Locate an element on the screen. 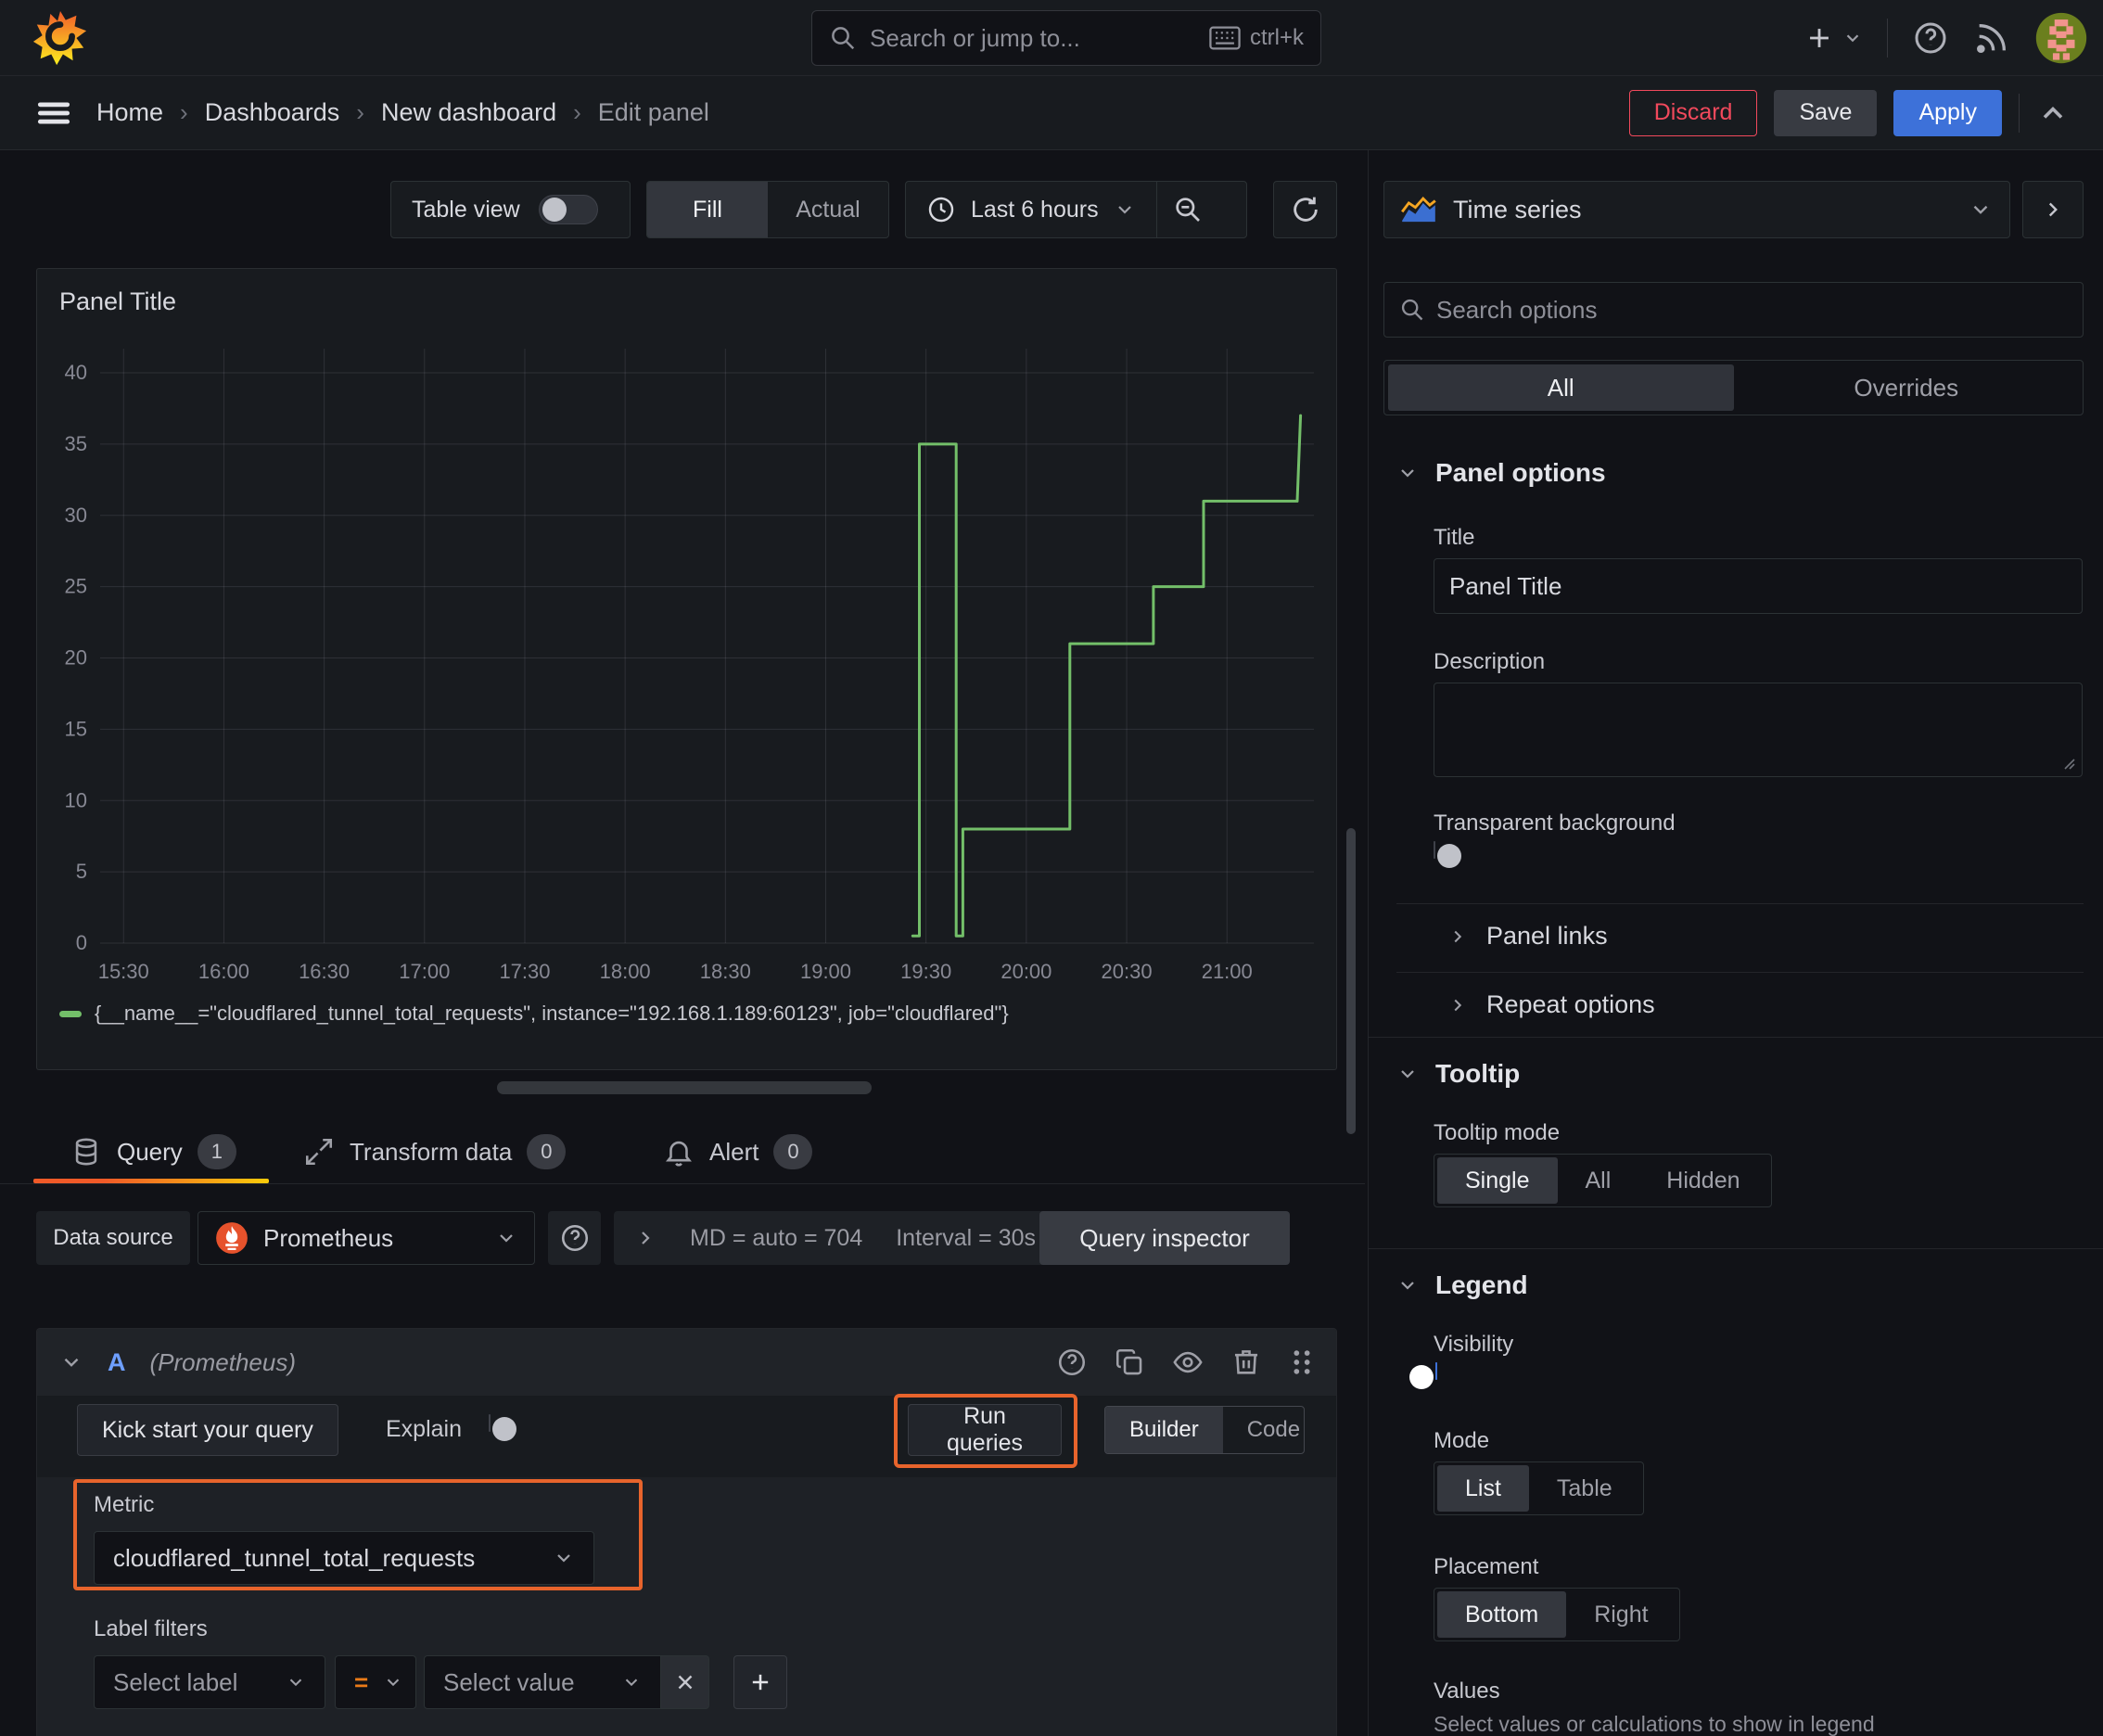 This screenshot has height=1736, width=2103. visibility-toggle is located at coordinates (1423, 1375).